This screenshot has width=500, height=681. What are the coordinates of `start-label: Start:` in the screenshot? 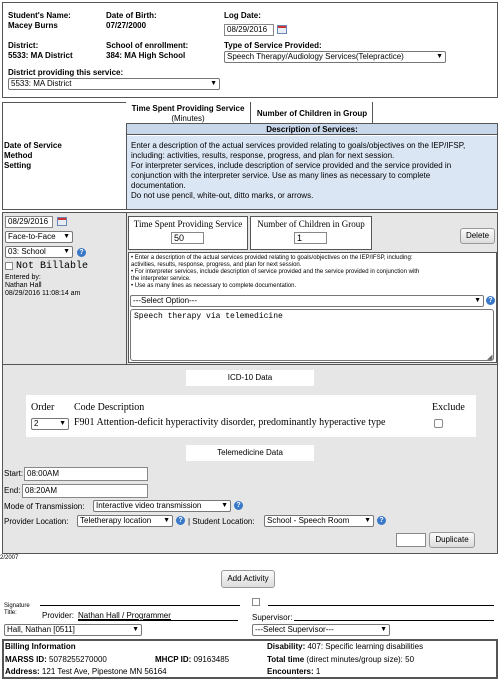 It's located at (14, 473).